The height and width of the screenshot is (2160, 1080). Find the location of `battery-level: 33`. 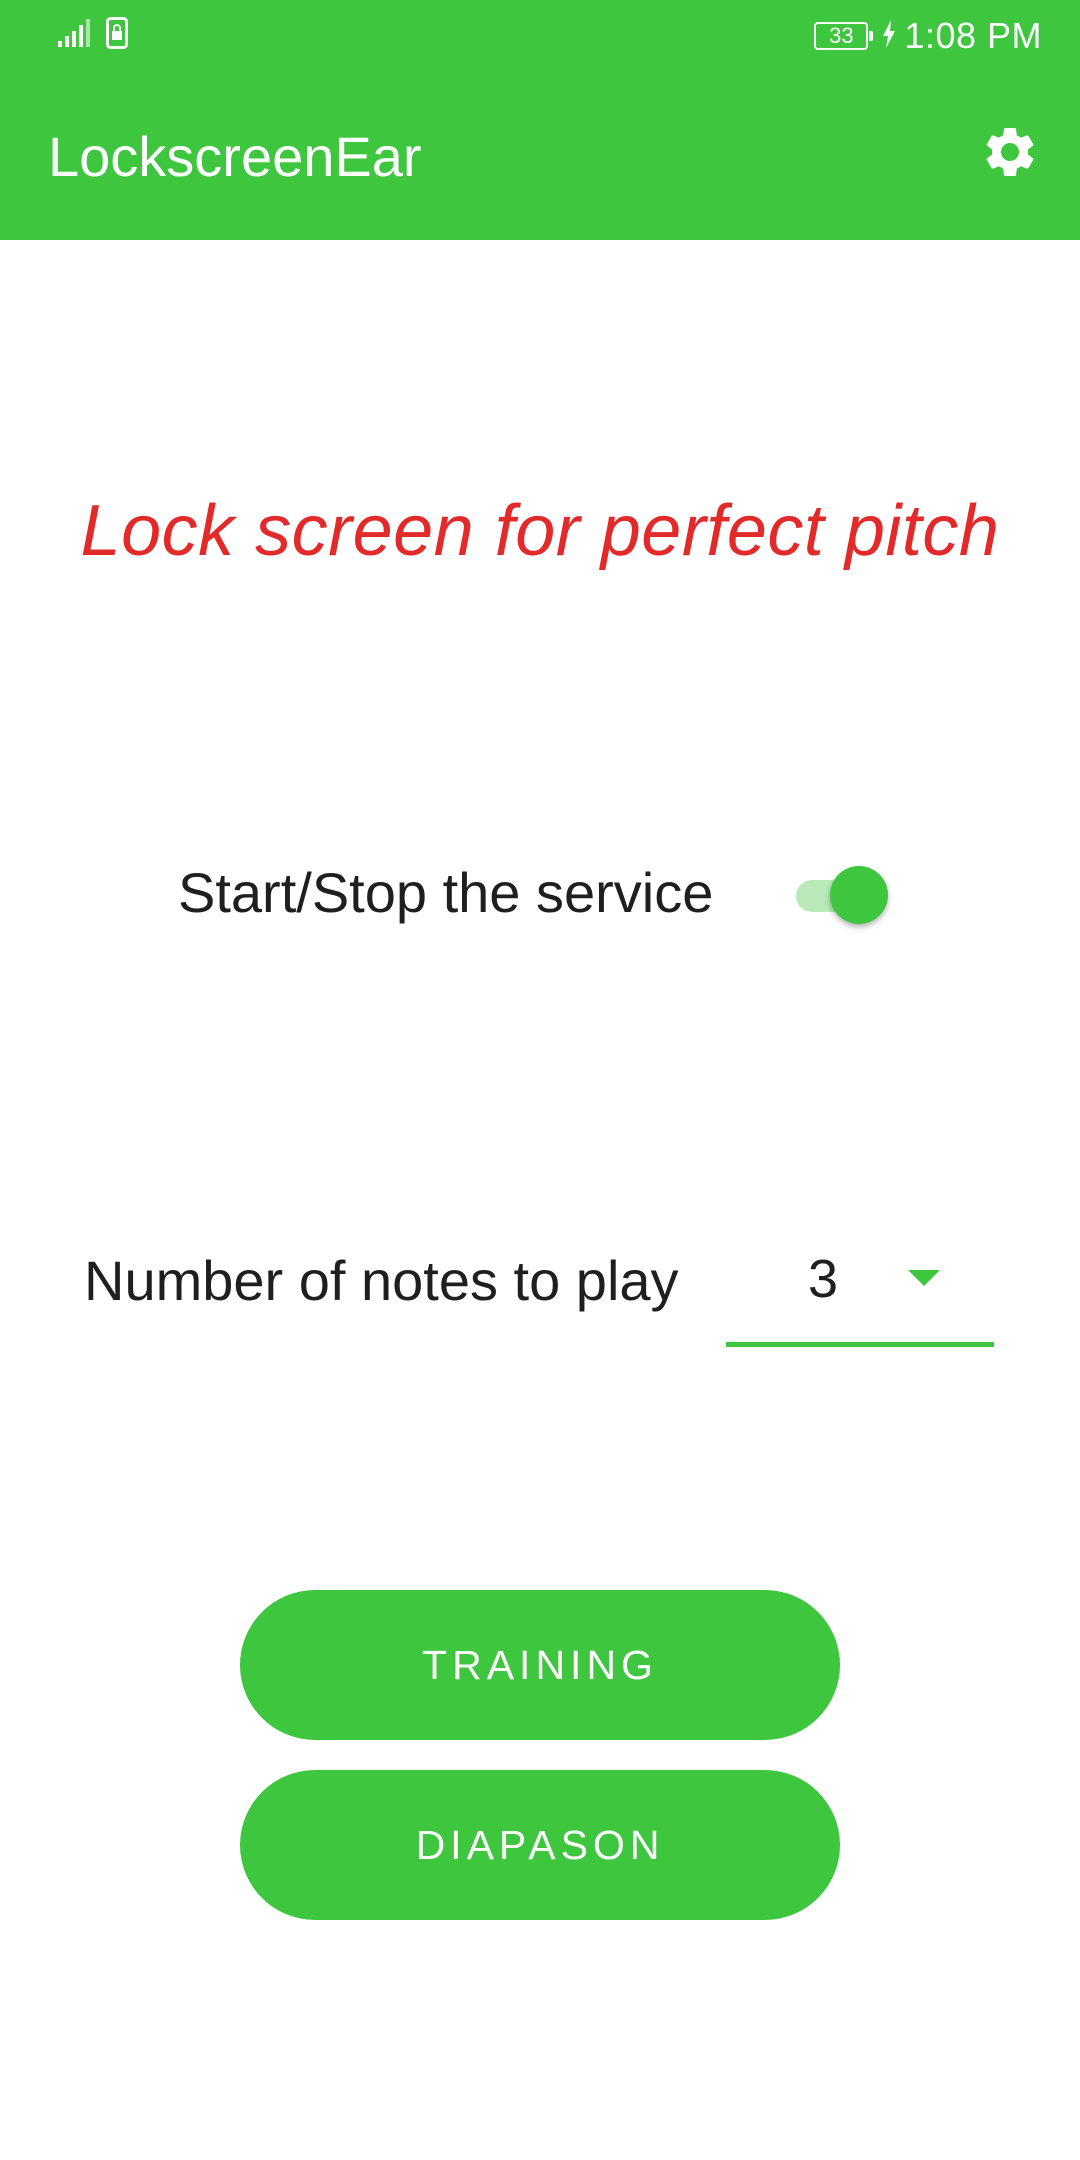

battery-level: 33 is located at coordinates (841, 35).